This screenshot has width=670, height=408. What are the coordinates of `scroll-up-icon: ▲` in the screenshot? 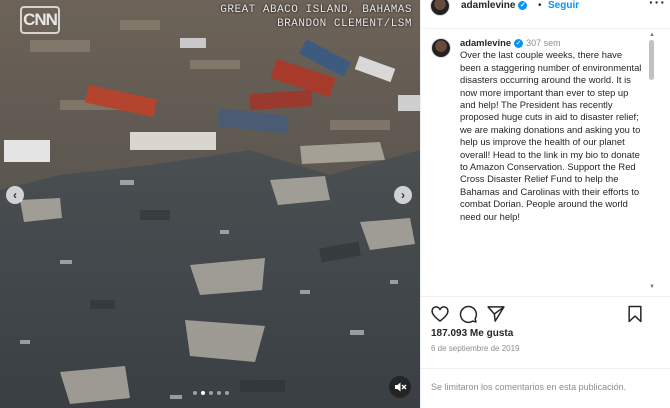 It's located at (652, 35).